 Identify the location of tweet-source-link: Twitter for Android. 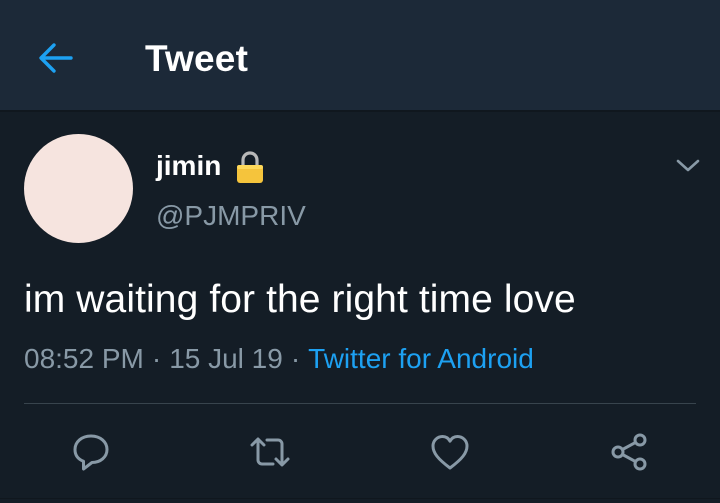
(421, 358).